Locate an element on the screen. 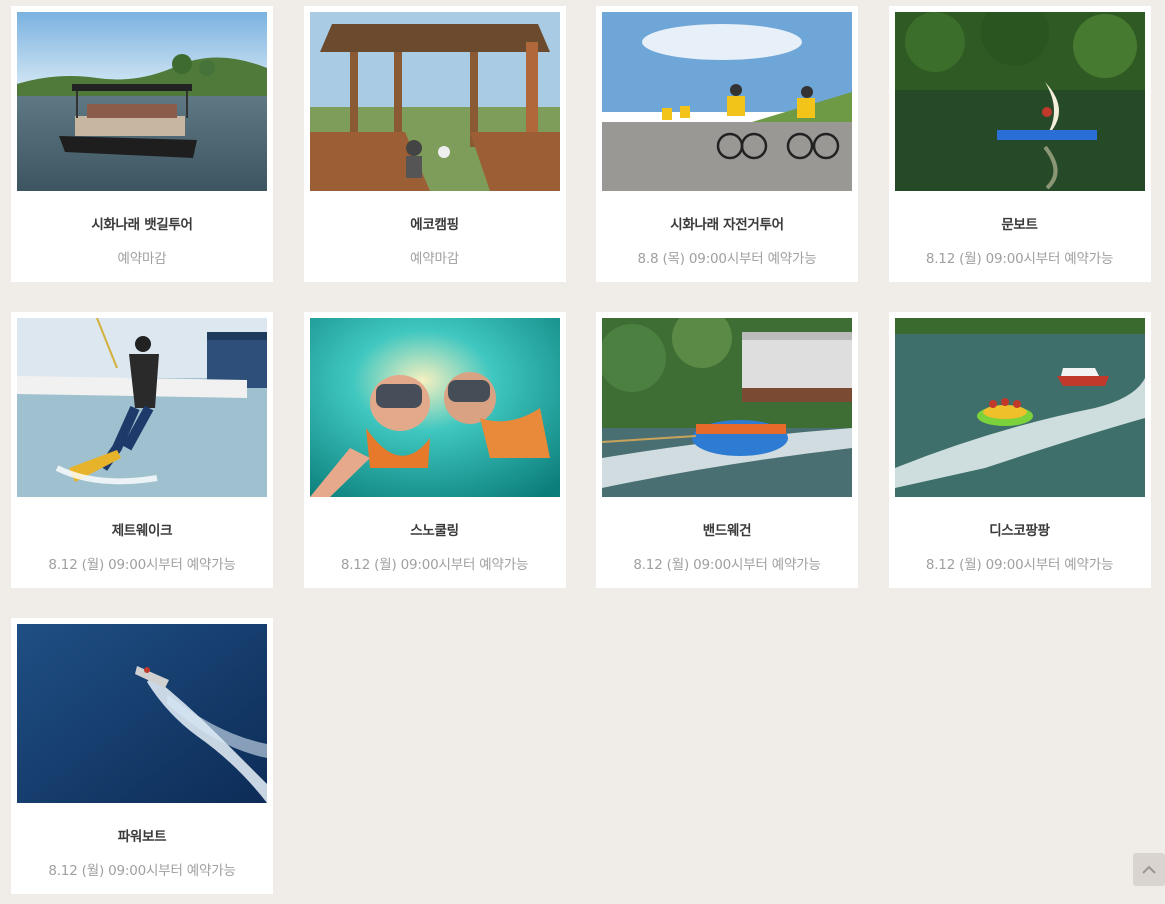  program-card: 파워보트 8.12 (월) 09:00시부터 예약가능 is located at coordinates (142, 756).